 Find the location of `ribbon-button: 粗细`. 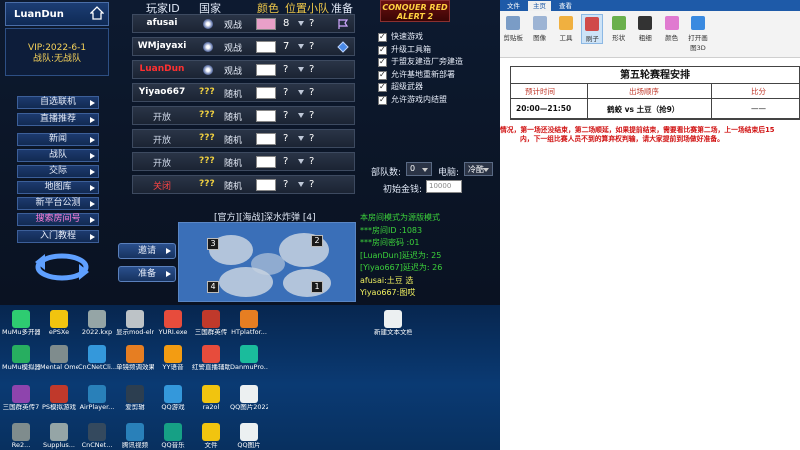

ribbon-button: 粗细 is located at coordinates (645, 28).